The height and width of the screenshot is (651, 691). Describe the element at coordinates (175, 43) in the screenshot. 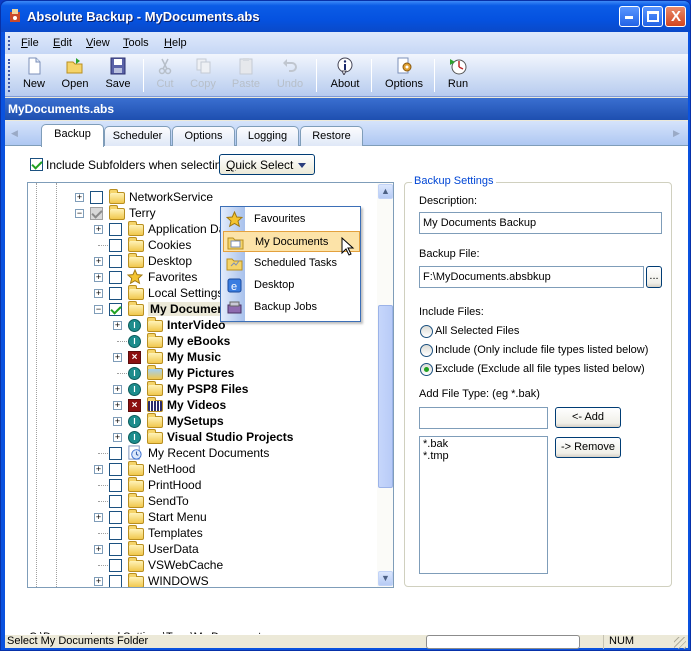

I see `menu-help: Help` at that location.